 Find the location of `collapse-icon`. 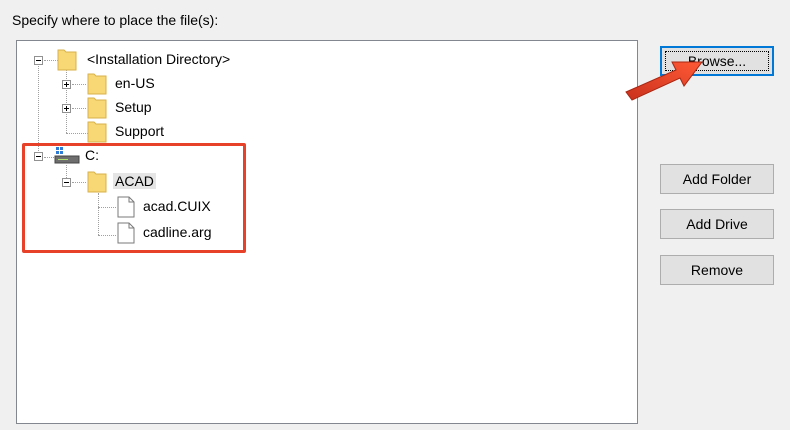

collapse-icon is located at coordinates (38, 60).